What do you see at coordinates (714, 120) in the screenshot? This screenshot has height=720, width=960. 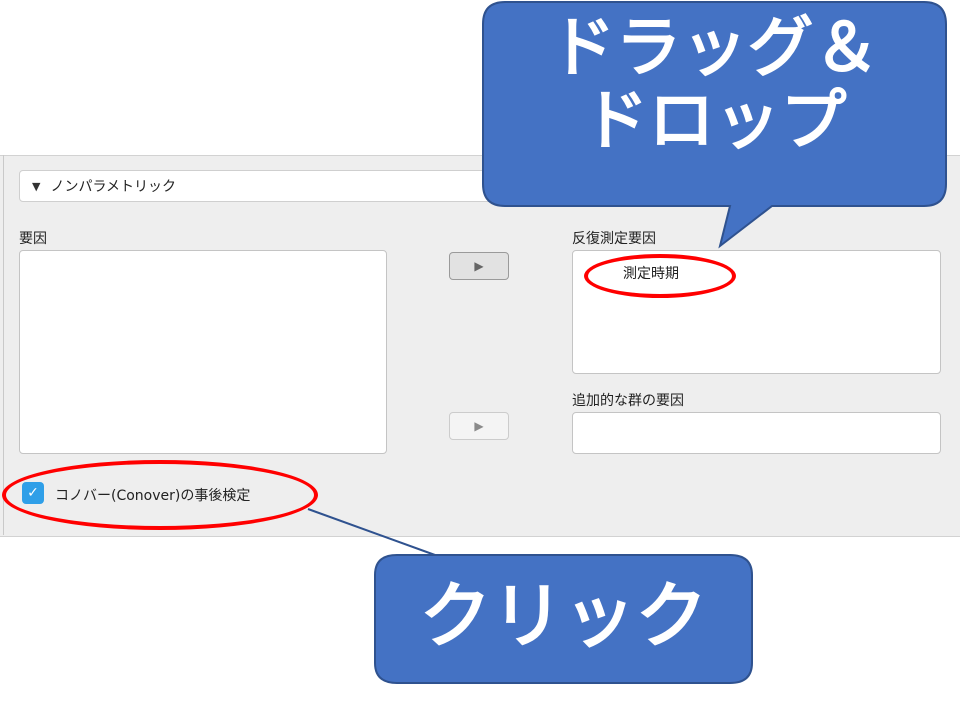 I see `drag-drop-line2: ドロップ` at bounding box center [714, 120].